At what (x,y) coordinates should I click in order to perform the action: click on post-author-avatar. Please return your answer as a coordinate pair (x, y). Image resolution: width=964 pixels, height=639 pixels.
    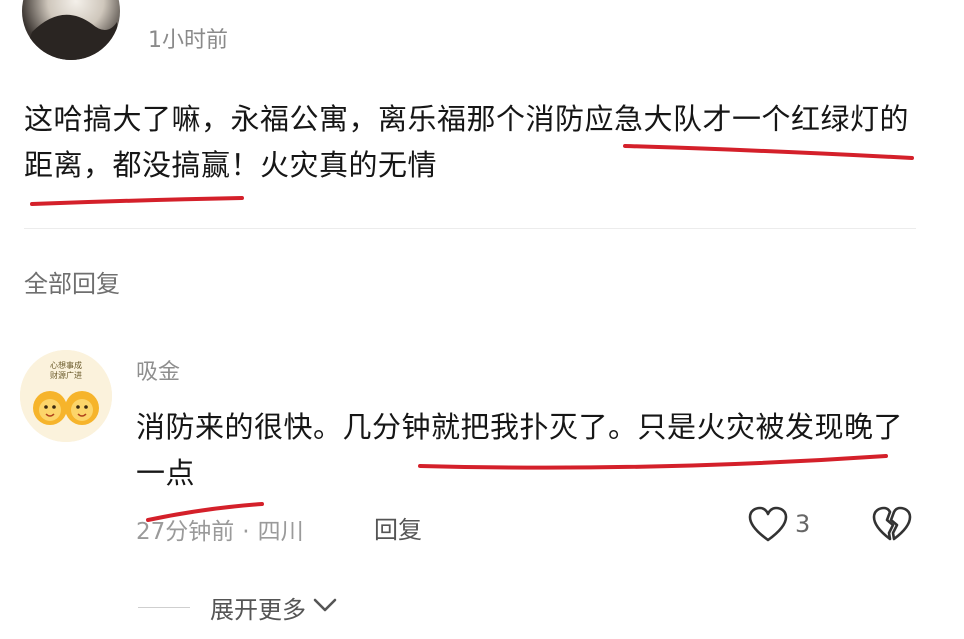
    Looking at the image, I should click on (71, 30).